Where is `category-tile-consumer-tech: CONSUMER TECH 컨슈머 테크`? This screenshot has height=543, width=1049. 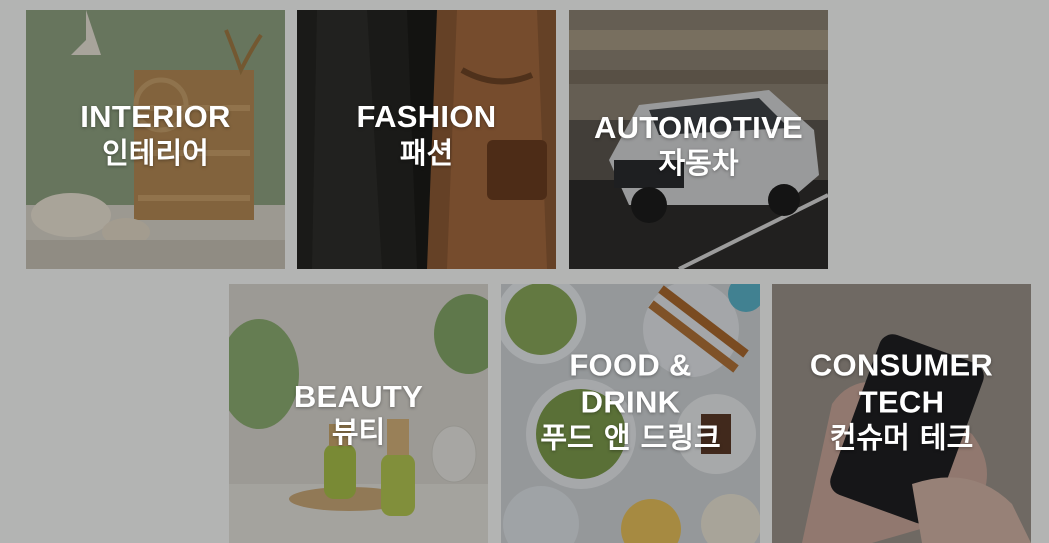 category-tile-consumer-tech: CONSUMER TECH 컨슈머 테크 is located at coordinates (901, 413).